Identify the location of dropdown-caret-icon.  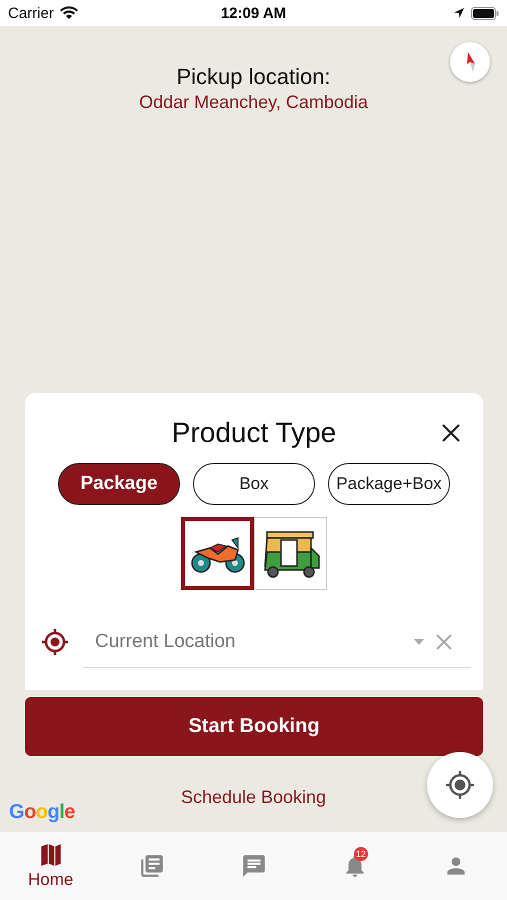
(419, 642).